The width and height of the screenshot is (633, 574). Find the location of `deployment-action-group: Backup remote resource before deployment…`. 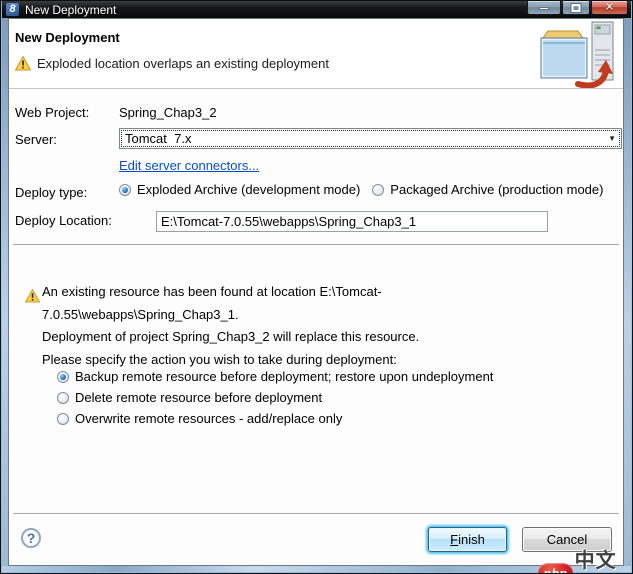

deployment-action-group: Backup remote resource before deployment… is located at coordinates (275, 397).